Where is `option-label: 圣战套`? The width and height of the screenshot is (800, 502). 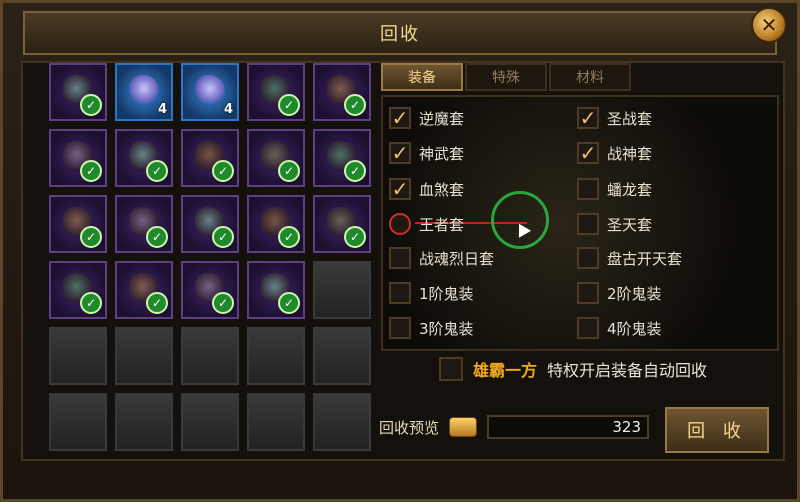 option-label: 圣战套 is located at coordinates (630, 118).